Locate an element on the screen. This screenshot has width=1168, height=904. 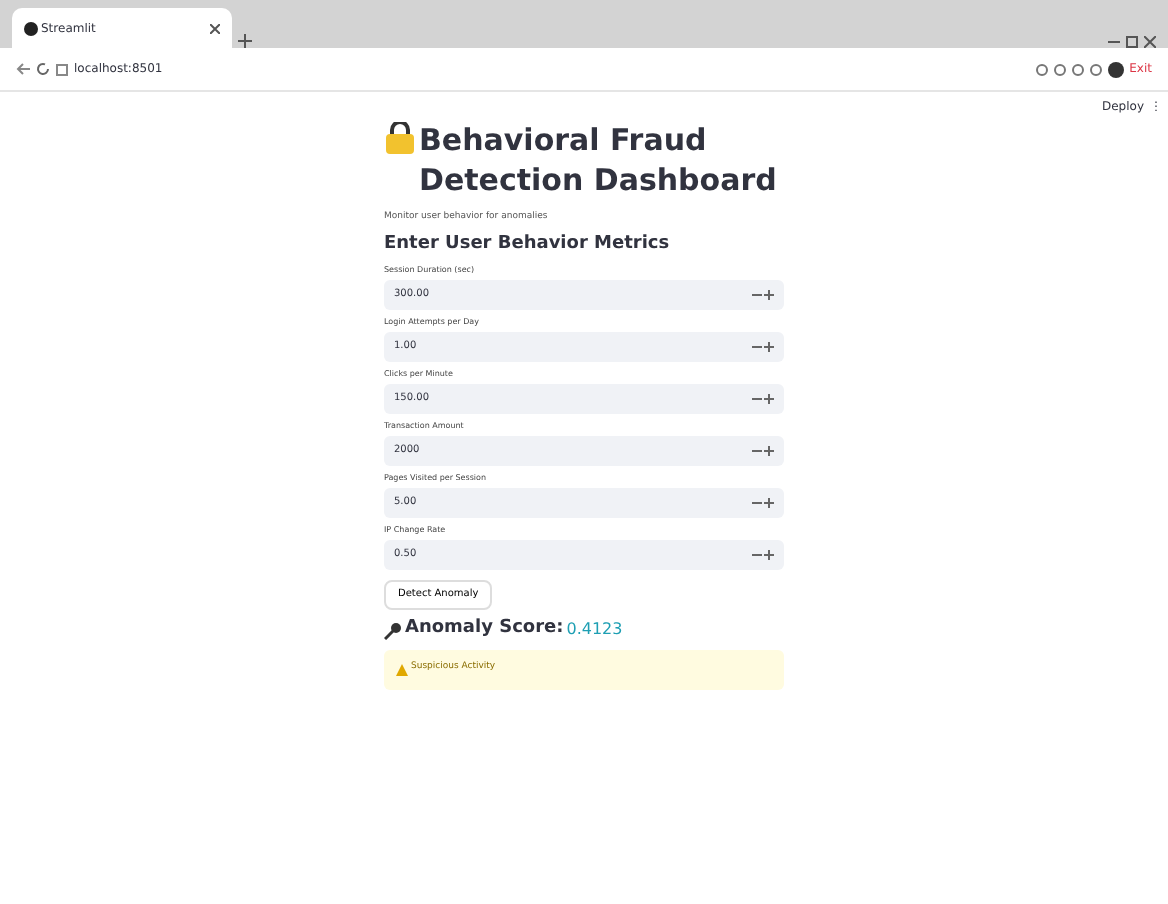
section-title: Enter User Behavior Metrics is located at coordinates (528, 244).